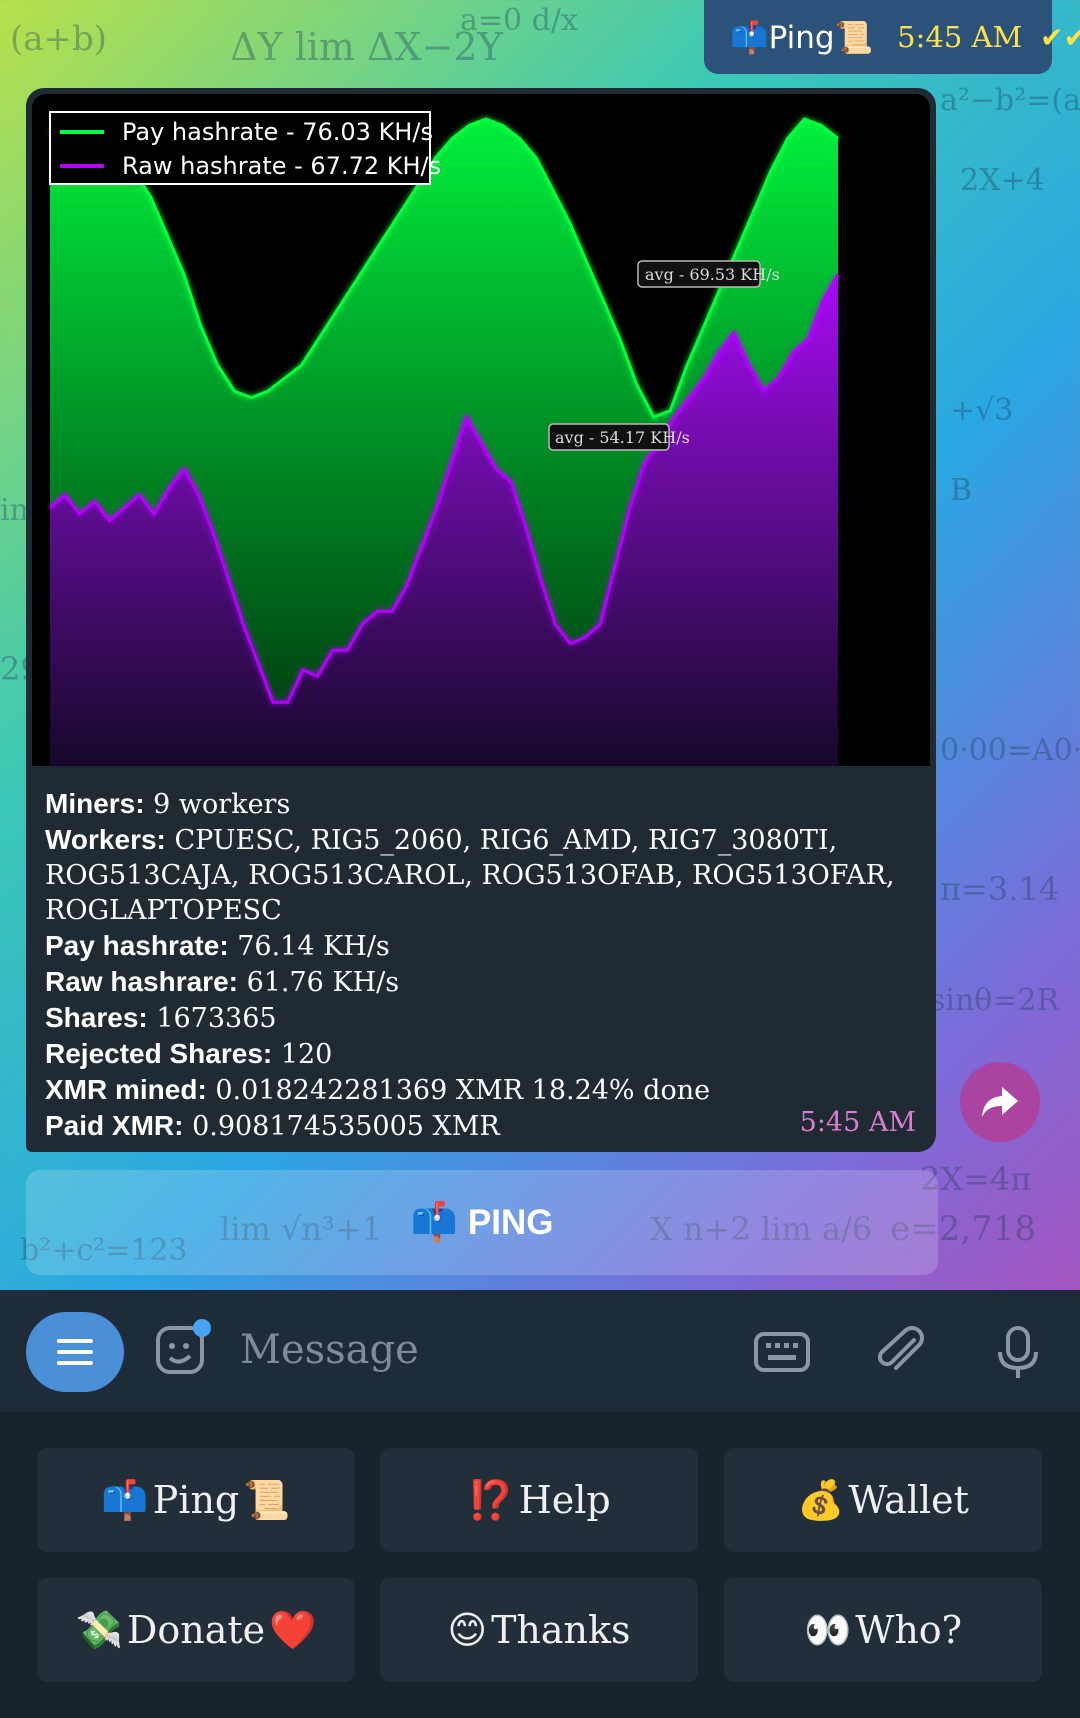 This screenshot has width=1080, height=1718. I want to click on svg-text: (a+b), so click(58, 39).